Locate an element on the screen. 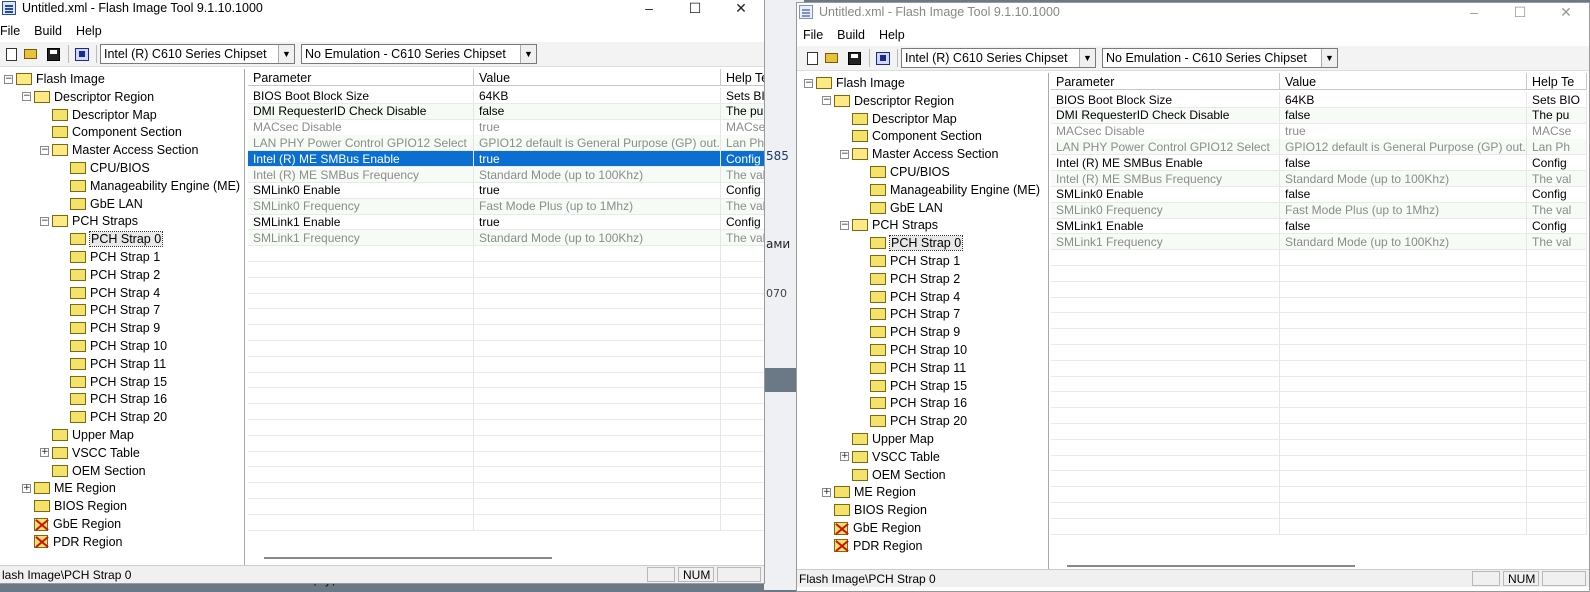  tree-item: − PCH Straps is located at coordinates (89, 221).